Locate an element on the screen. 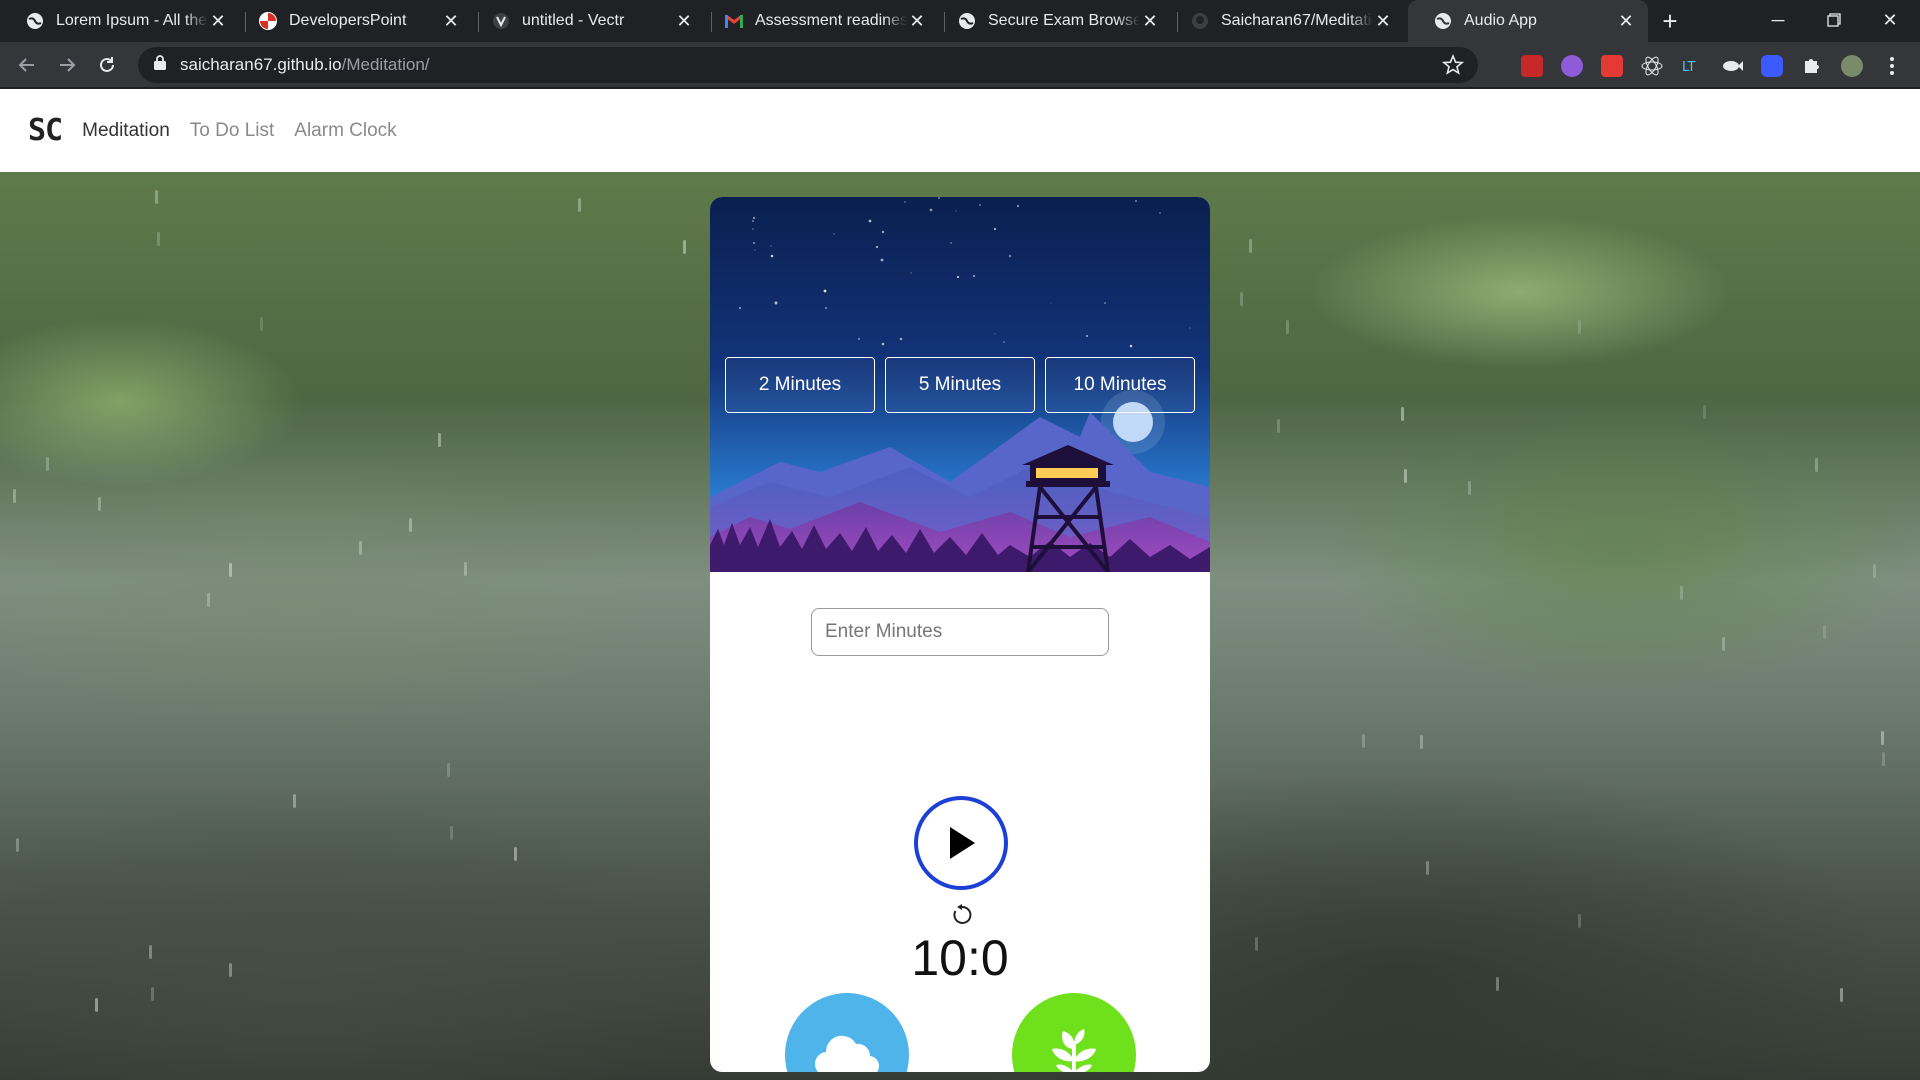 The image size is (1920, 1080). leaf-icon is located at coordinates (1074, 1050).